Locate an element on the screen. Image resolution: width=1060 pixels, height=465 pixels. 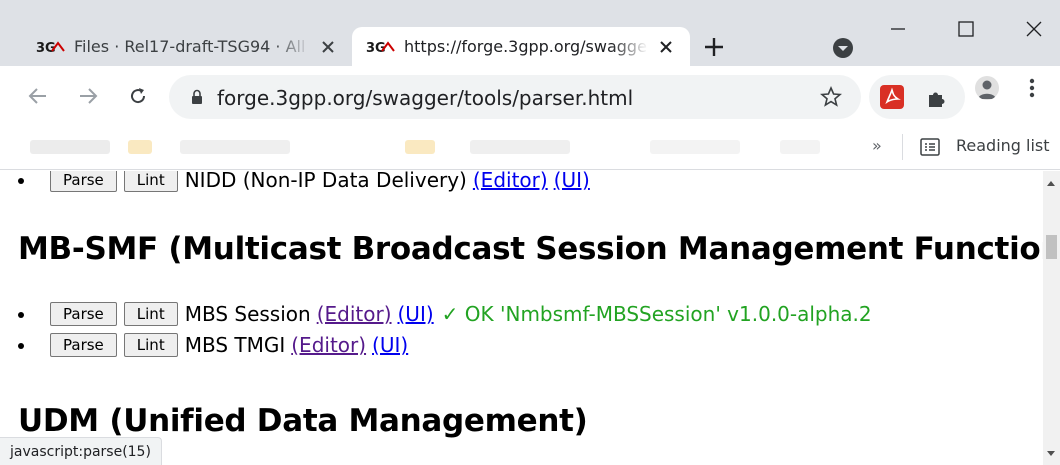
api-name: MBS TMGI is located at coordinates (235, 345).